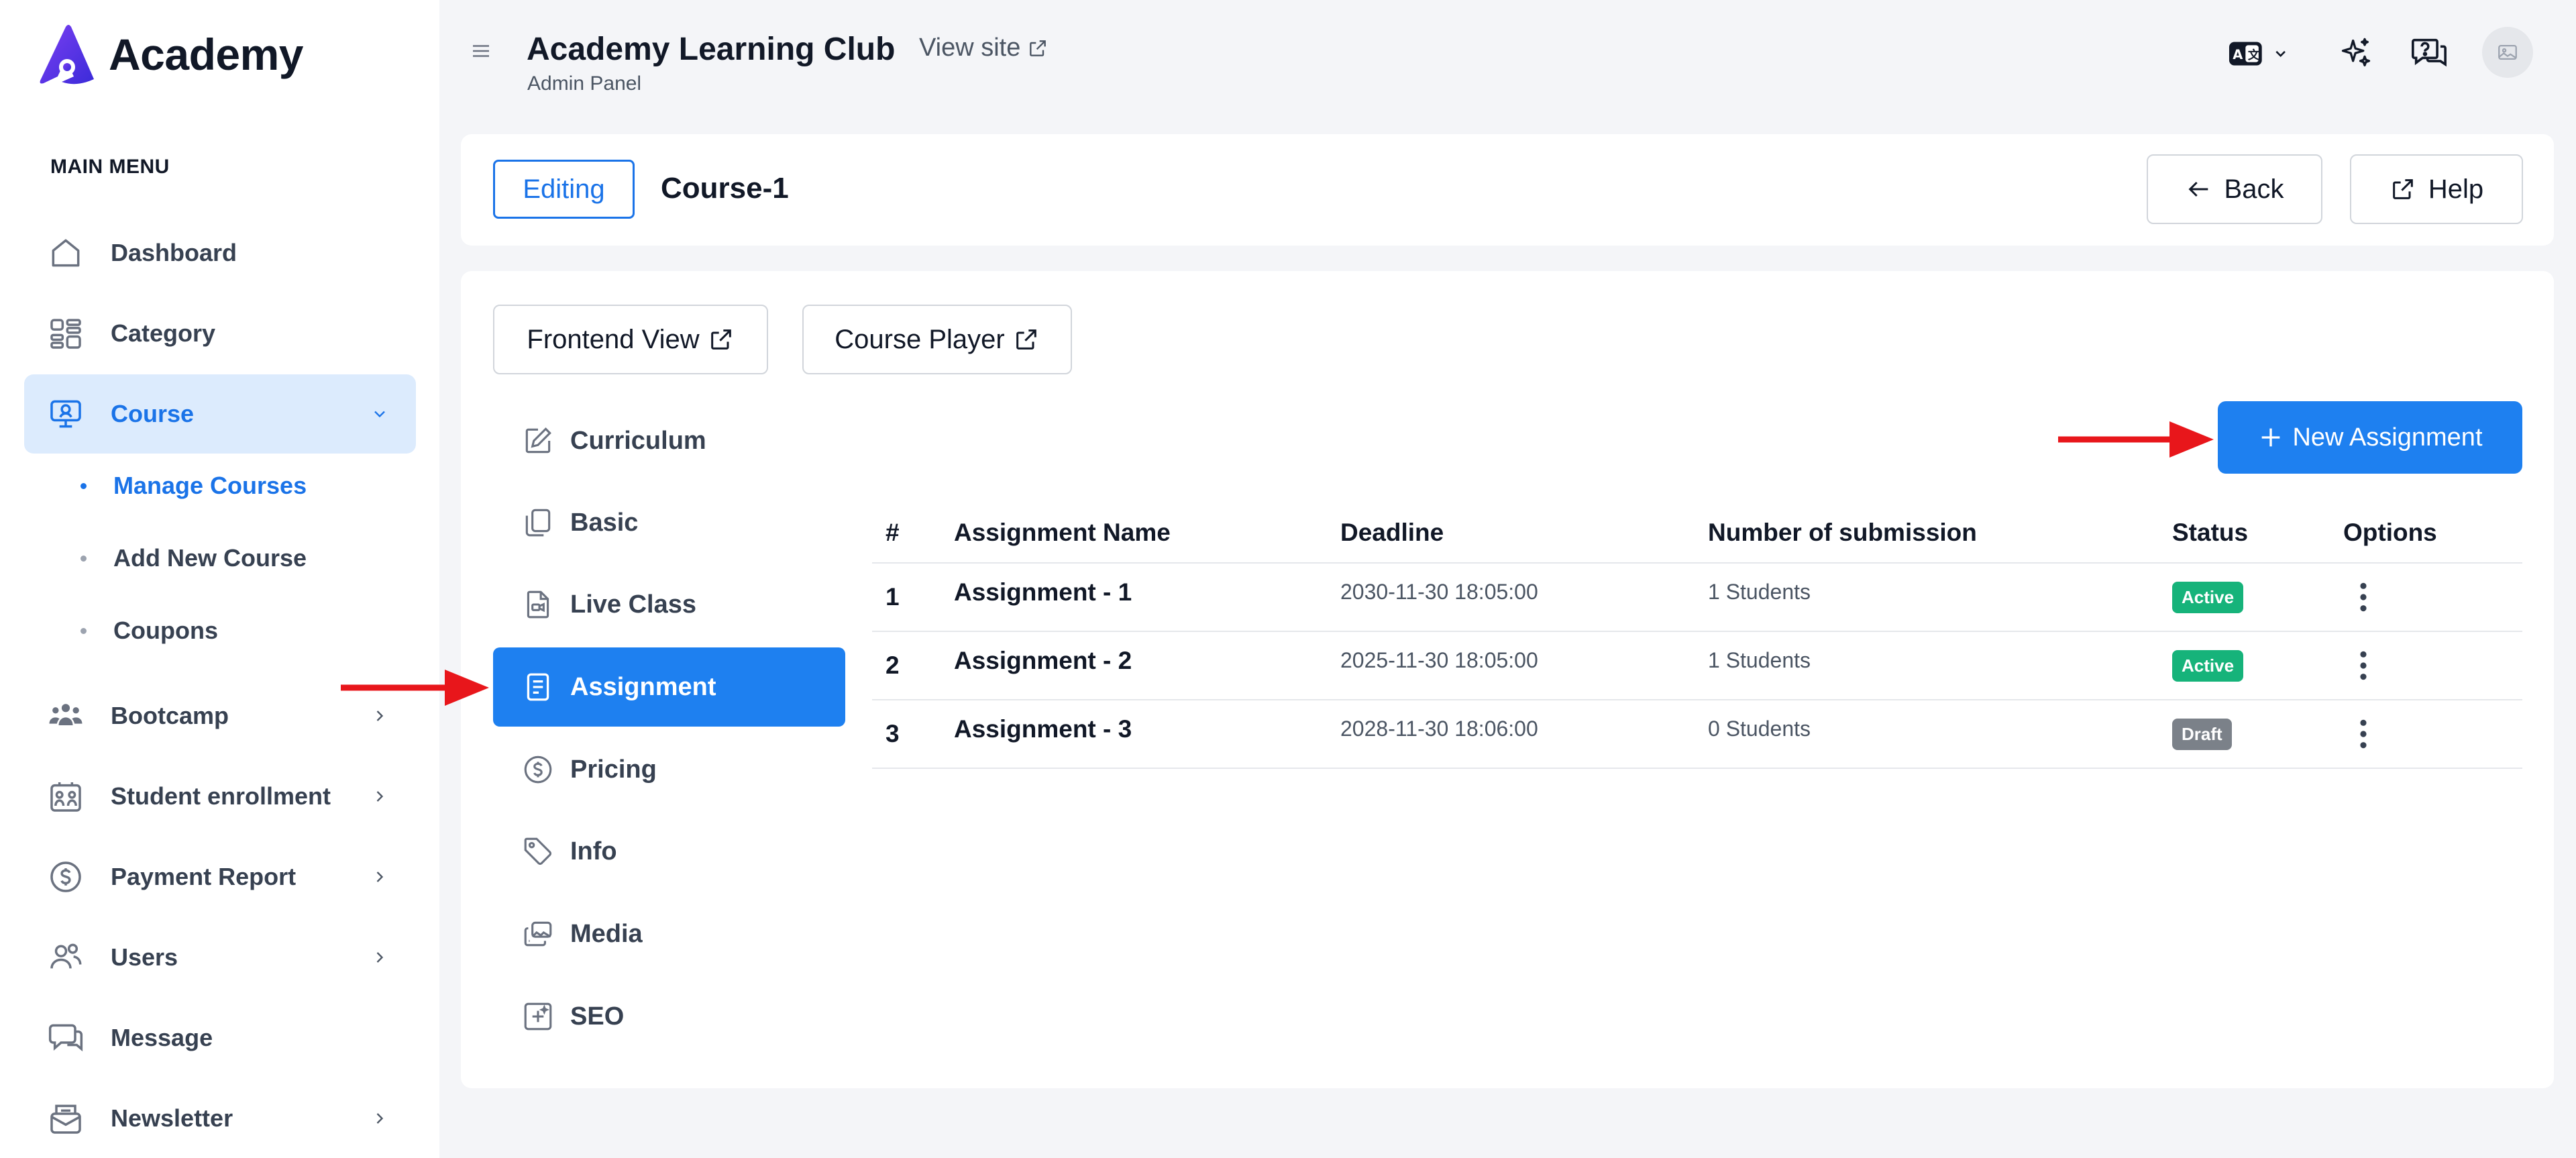  What do you see at coordinates (2254, 55) in the screenshot?
I see `svg-text: 文` at bounding box center [2254, 55].